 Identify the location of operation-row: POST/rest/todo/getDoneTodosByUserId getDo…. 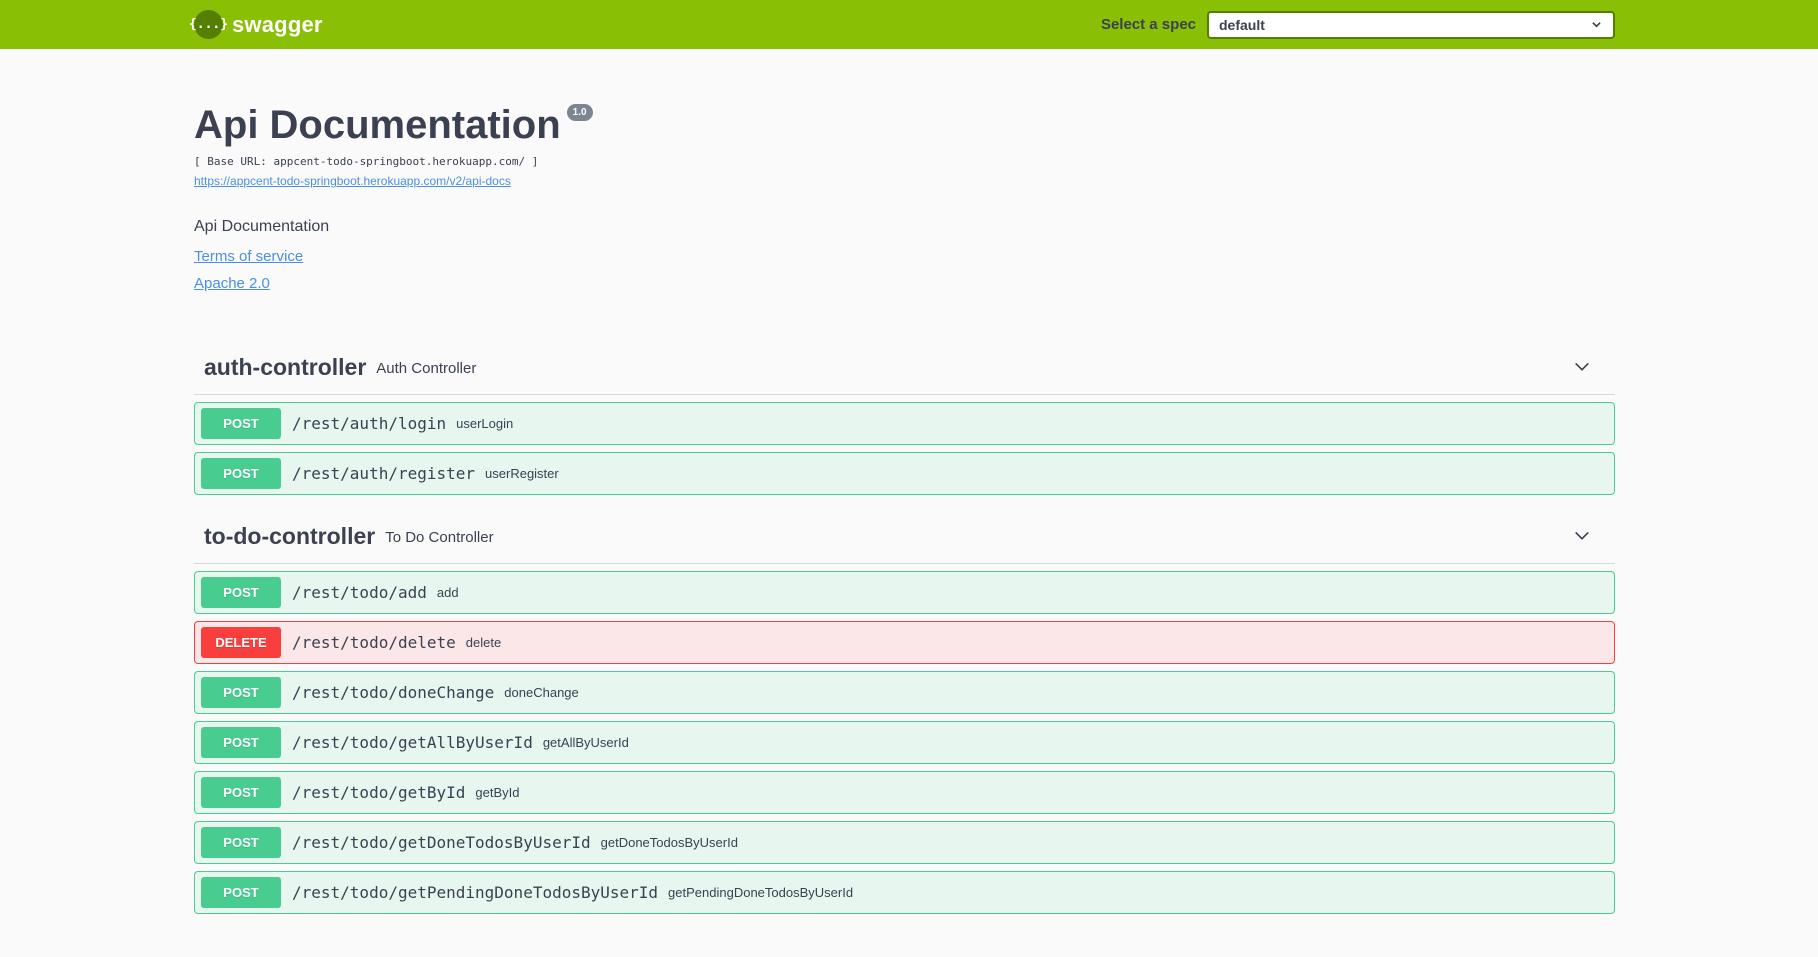
(904, 842).